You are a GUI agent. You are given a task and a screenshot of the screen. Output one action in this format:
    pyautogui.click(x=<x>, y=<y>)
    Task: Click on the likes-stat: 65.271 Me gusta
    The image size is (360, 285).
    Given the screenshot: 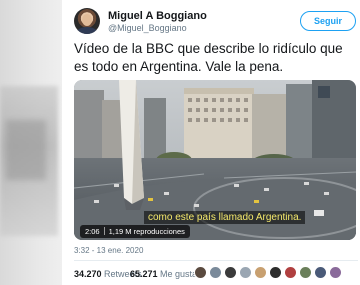 What is the action you would take?
    pyautogui.click(x=163, y=274)
    